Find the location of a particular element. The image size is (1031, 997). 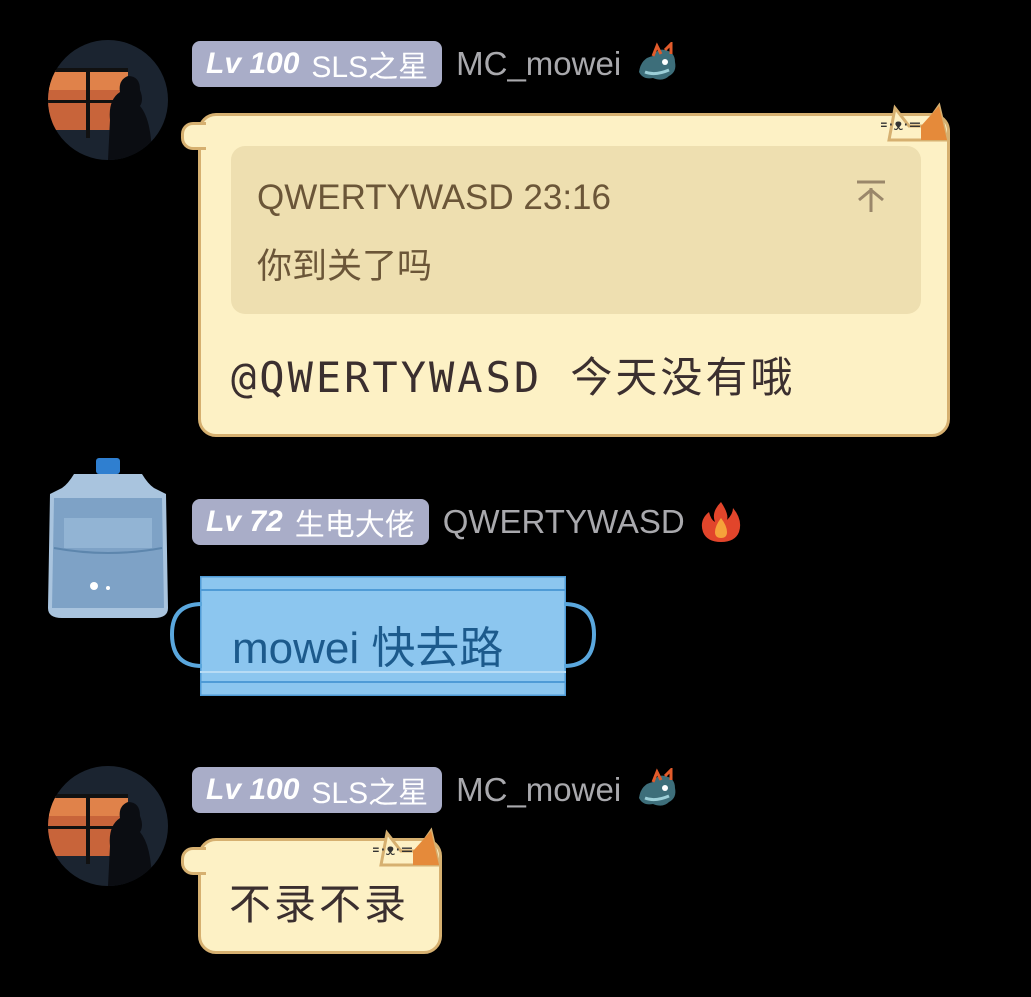

quote-text: 你到关了吗 is located at coordinates (345, 266).